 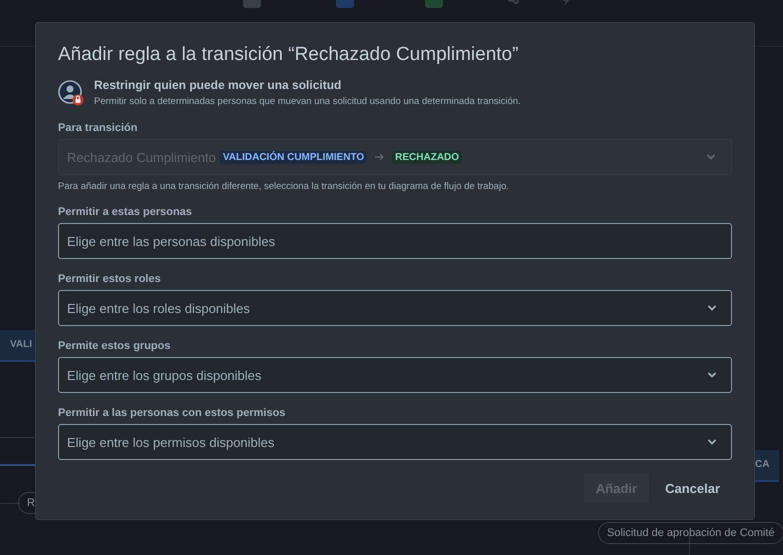 What do you see at coordinates (427, 157) in the screenshot?
I see `status-lozenge: RECHAZADO` at bounding box center [427, 157].